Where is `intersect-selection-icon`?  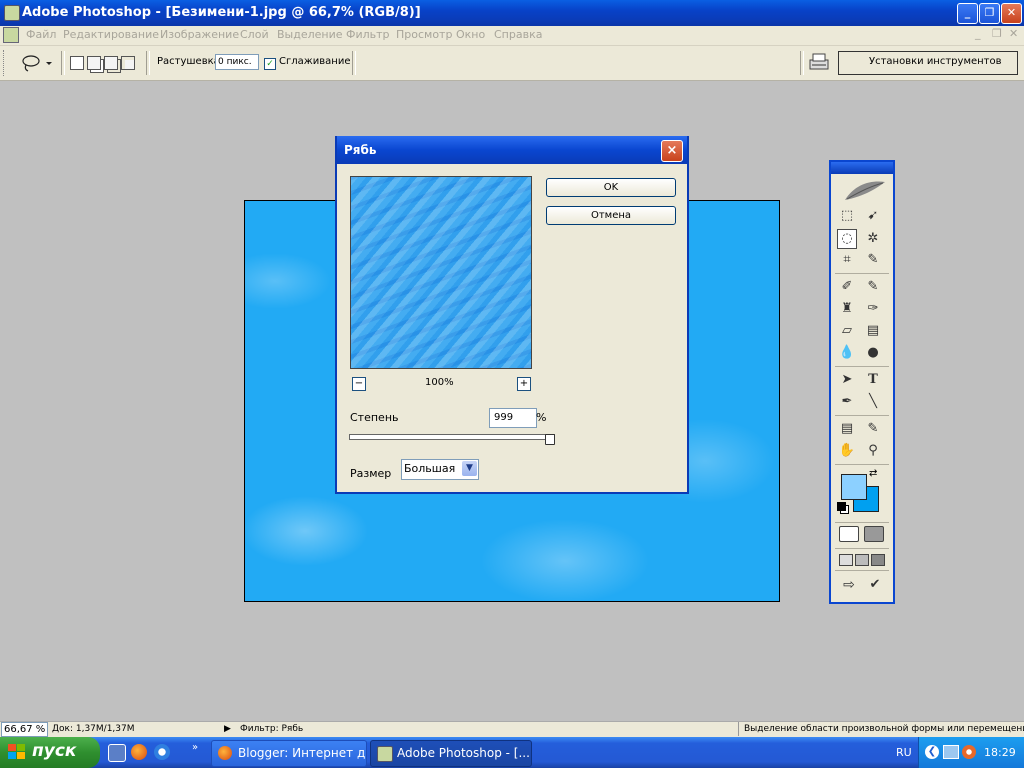 intersect-selection-icon is located at coordinates (128, 63).